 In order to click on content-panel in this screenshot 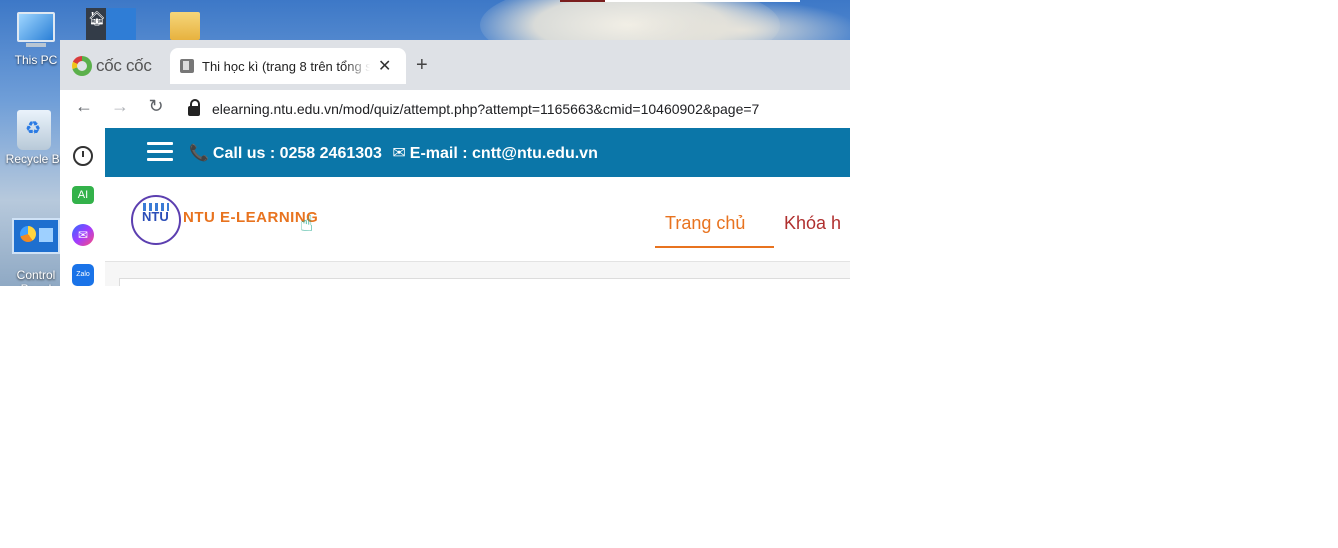, I will do `click(484, 282)`.